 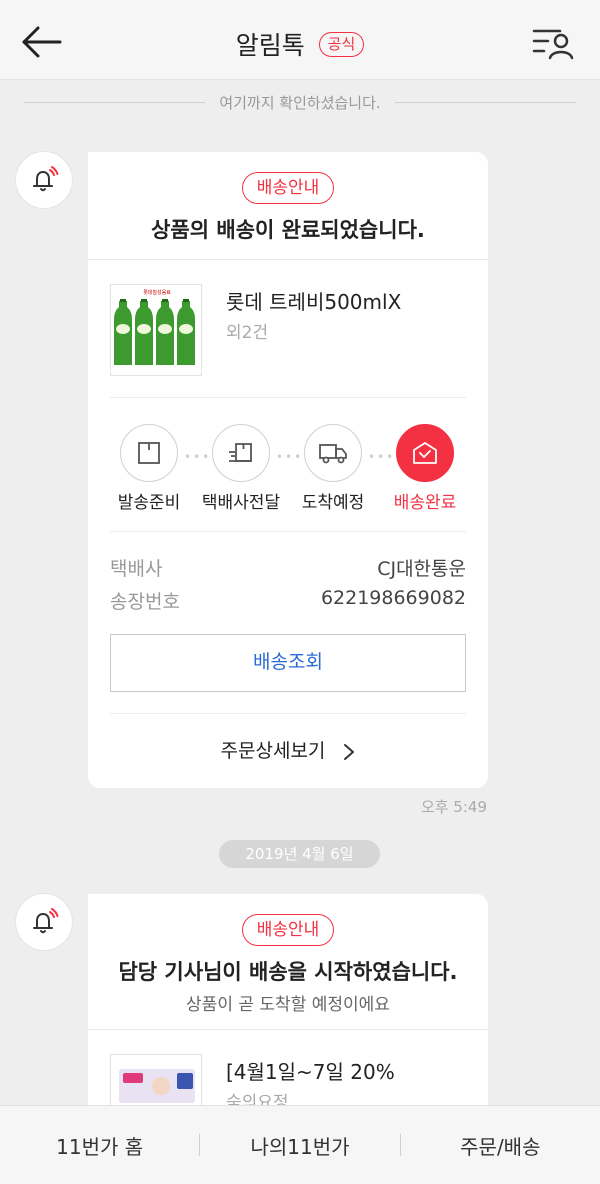 I want to click on truck-icon, so click(x=333, y=454).